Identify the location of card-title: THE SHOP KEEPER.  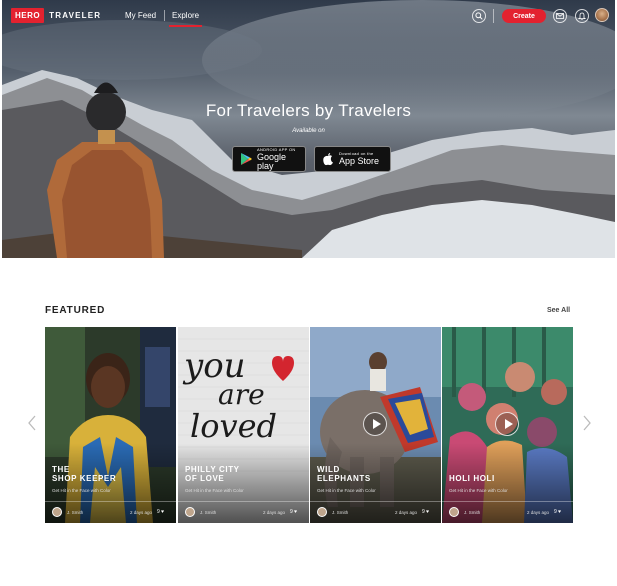
(84, 474).